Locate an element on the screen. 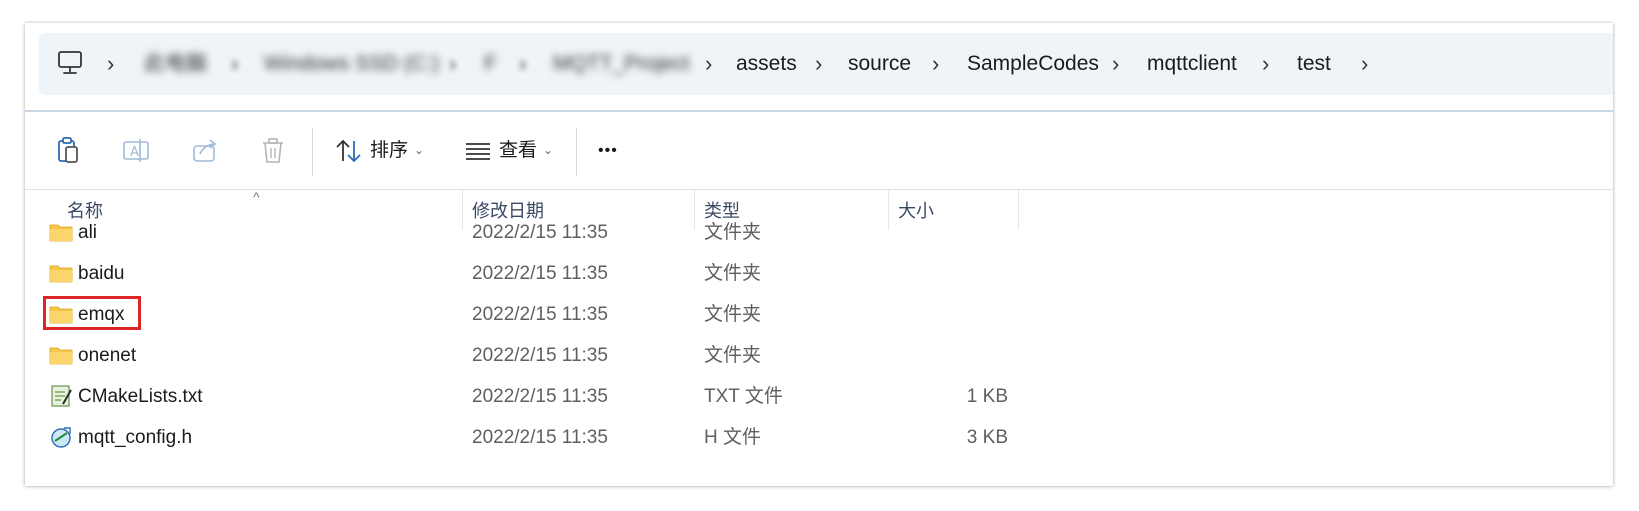 This screenshot has height=511, width=1639. view-button: 查看 is located at coordinates (518, 150).